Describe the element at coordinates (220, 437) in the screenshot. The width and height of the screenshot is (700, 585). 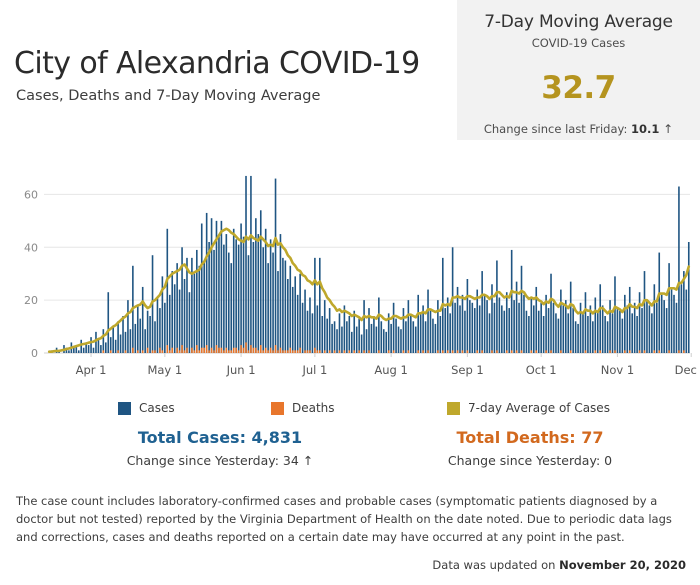
I see `total-cases-headline: Total Cases: 4,831` at that location.